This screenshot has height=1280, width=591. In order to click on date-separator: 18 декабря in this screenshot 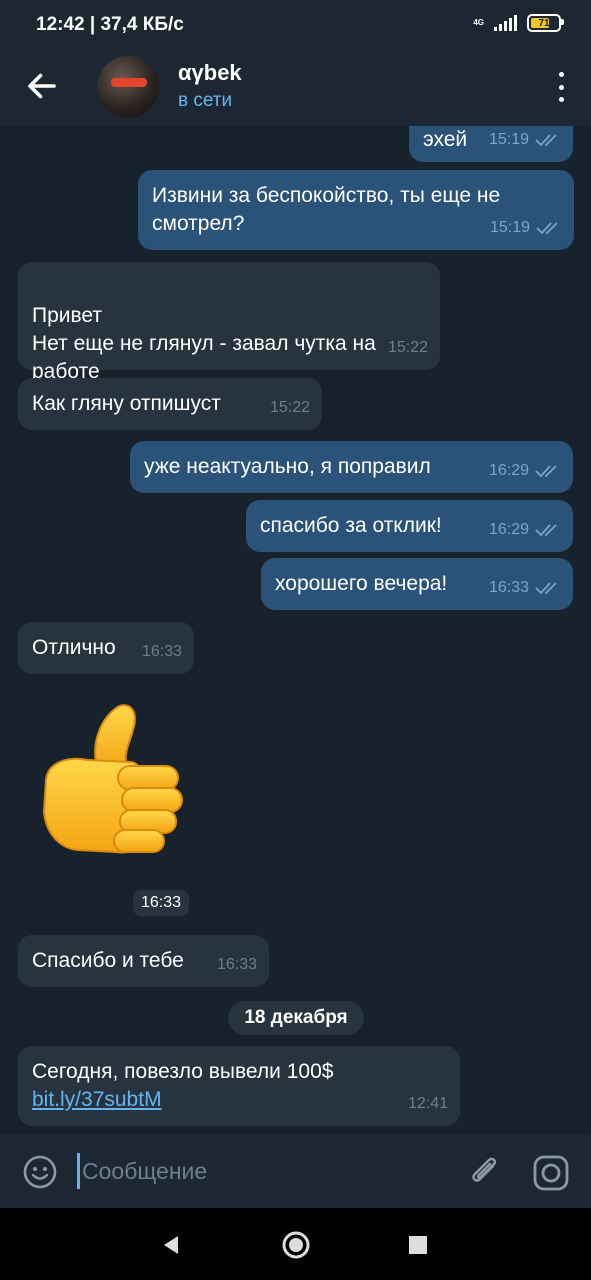, I will do `click(296, 1018)`.